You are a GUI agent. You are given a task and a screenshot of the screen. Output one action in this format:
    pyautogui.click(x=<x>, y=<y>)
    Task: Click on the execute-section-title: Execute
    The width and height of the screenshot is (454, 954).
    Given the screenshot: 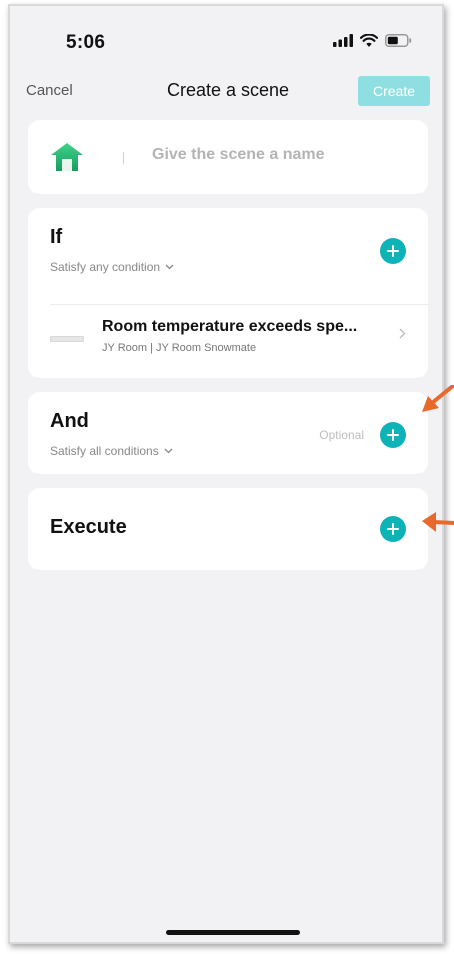 What is the action you would take?
    pyautogui.click(x=88, y=527)
    